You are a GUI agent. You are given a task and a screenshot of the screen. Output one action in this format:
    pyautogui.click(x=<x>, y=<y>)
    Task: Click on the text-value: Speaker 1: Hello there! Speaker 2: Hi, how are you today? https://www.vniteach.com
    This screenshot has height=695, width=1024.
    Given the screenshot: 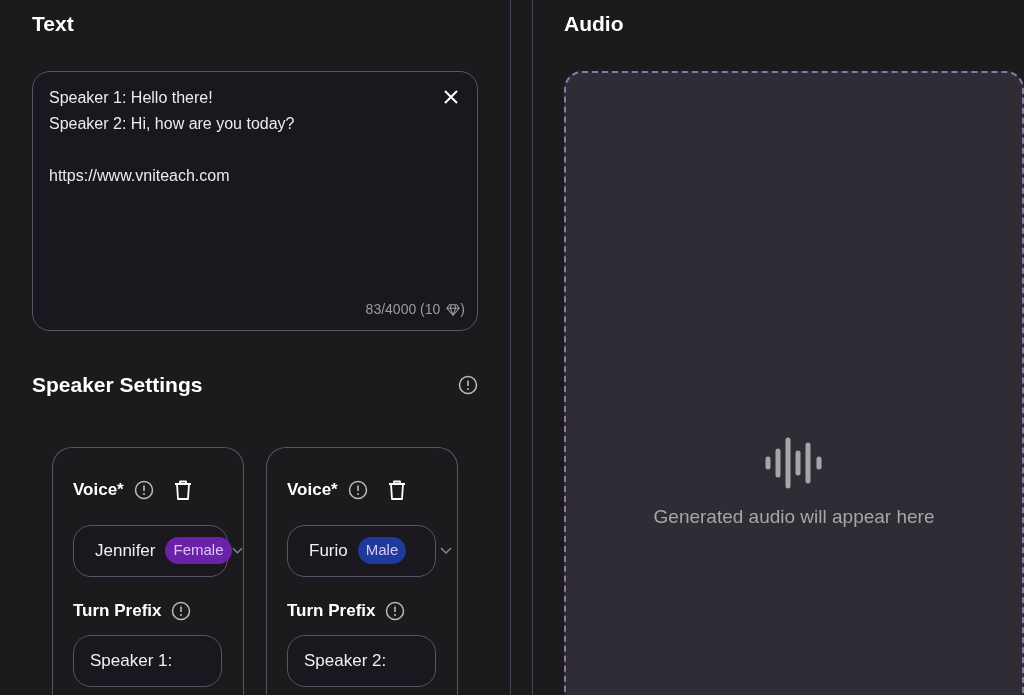 What is the action you would take?
    pyautogui.click(x=172, y=137)
    